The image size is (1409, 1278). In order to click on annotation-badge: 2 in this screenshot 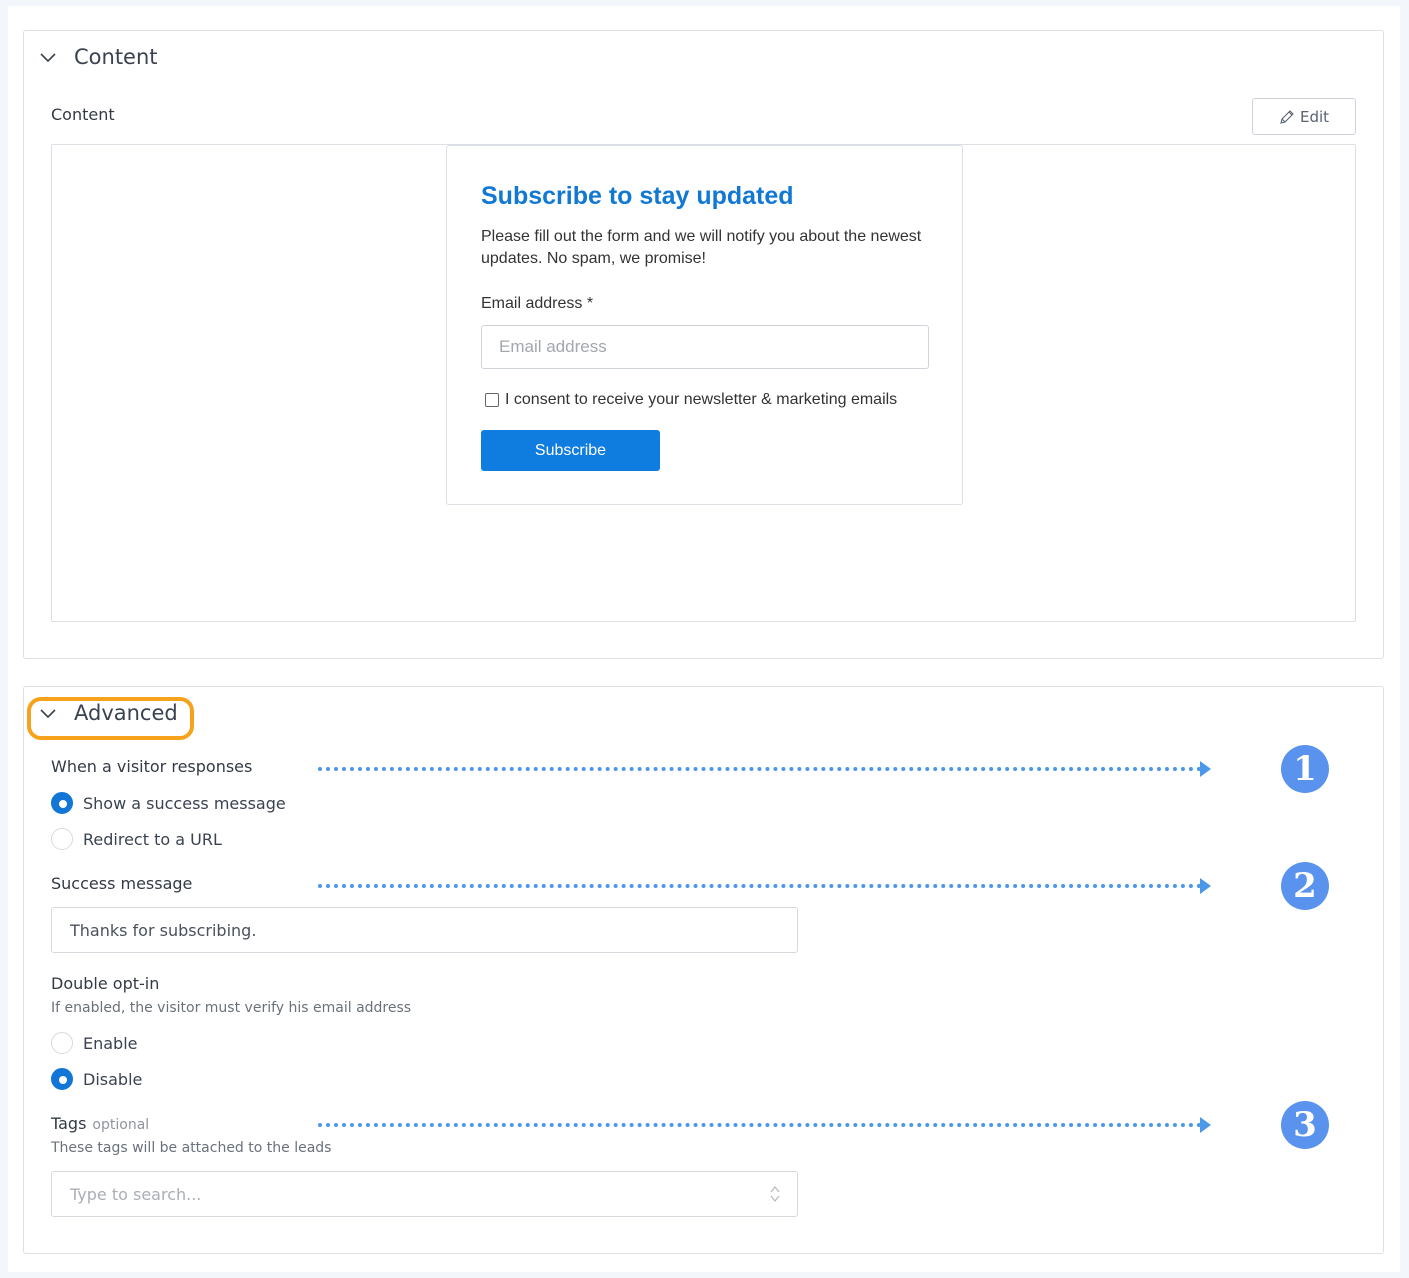, I will do `click(1305, 886)`.